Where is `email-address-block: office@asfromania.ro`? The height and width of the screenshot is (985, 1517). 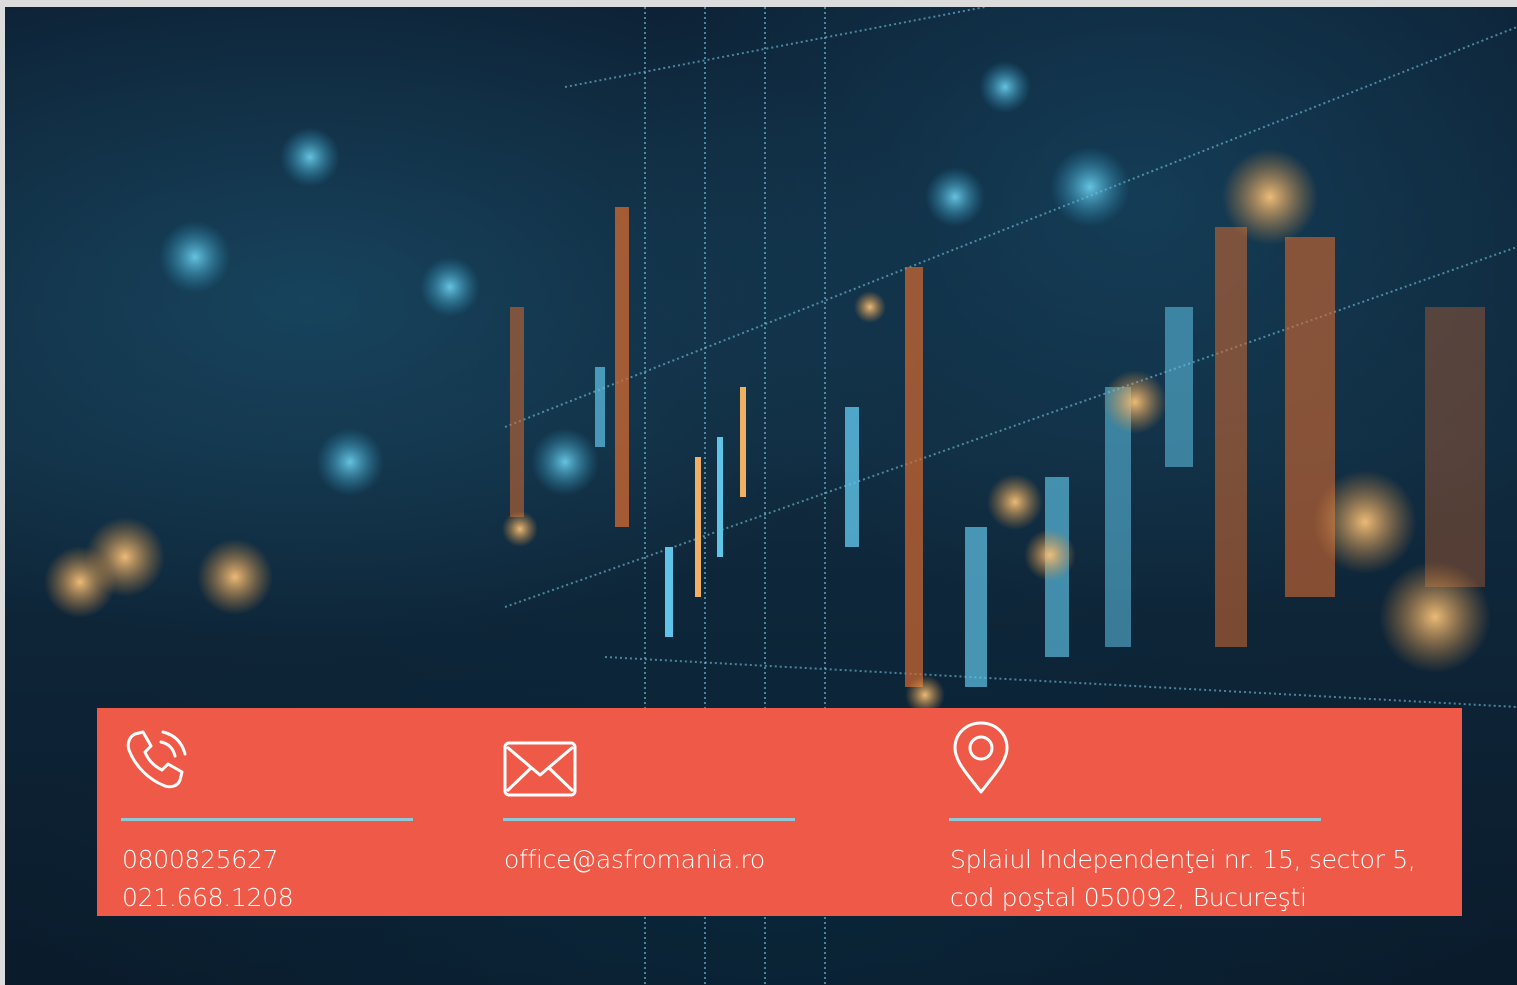 email-address-block: office@asfromania.ro is located at coordinates (634, 860).